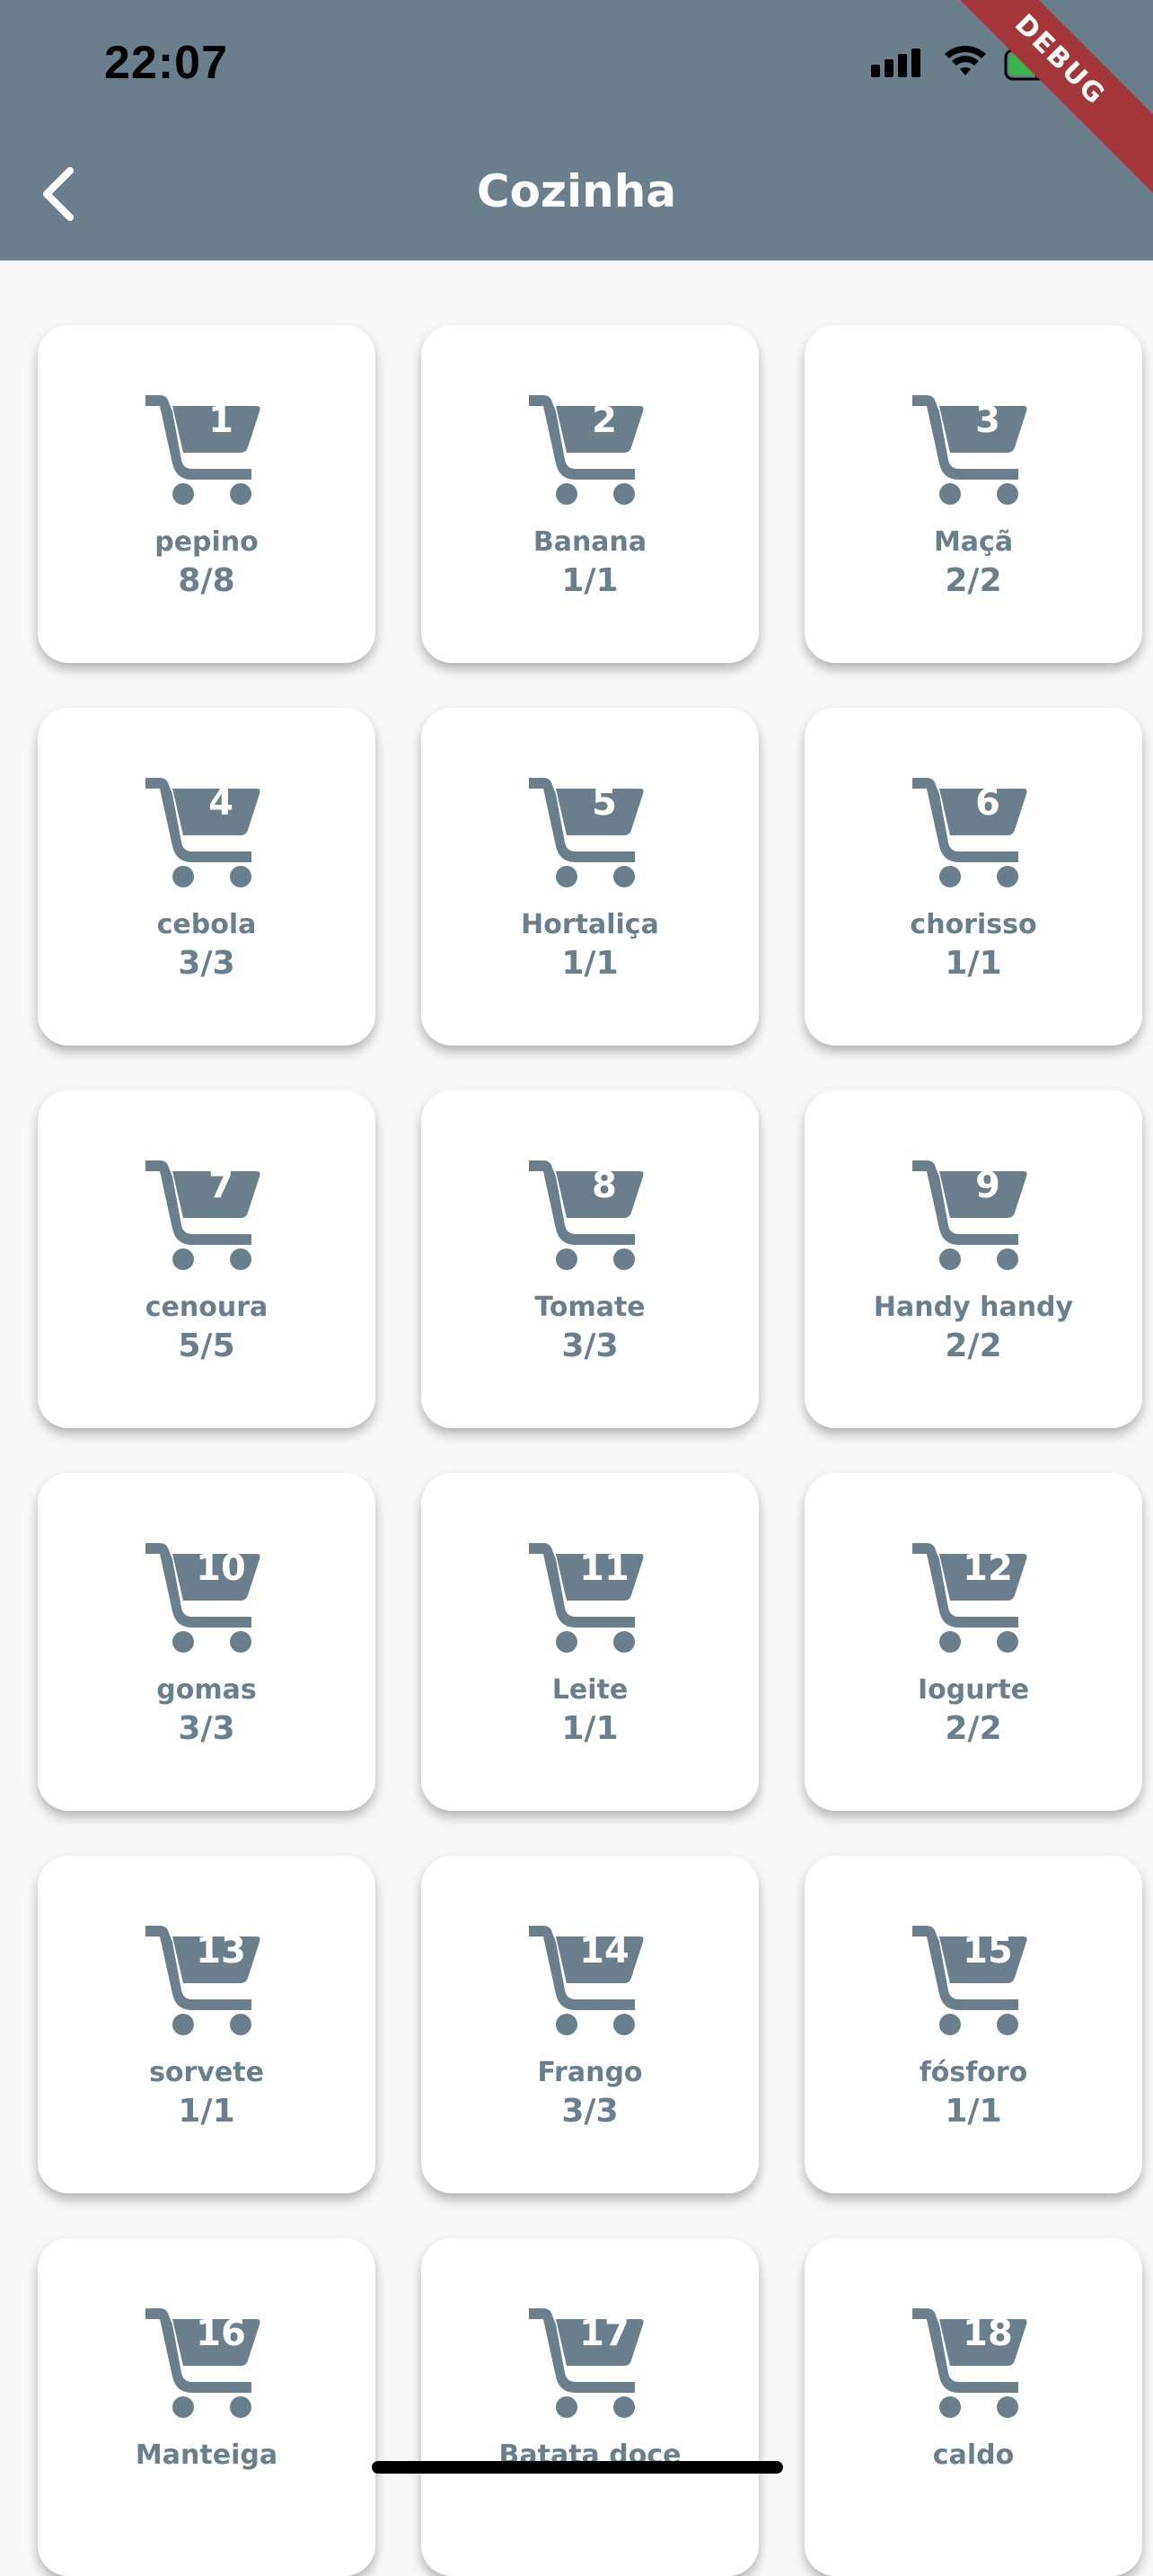 This screenshot has height=2576, width=1153. Describe the element at coordinates (987, 420) in the screenshot. I see `item-number: 3` at that location.